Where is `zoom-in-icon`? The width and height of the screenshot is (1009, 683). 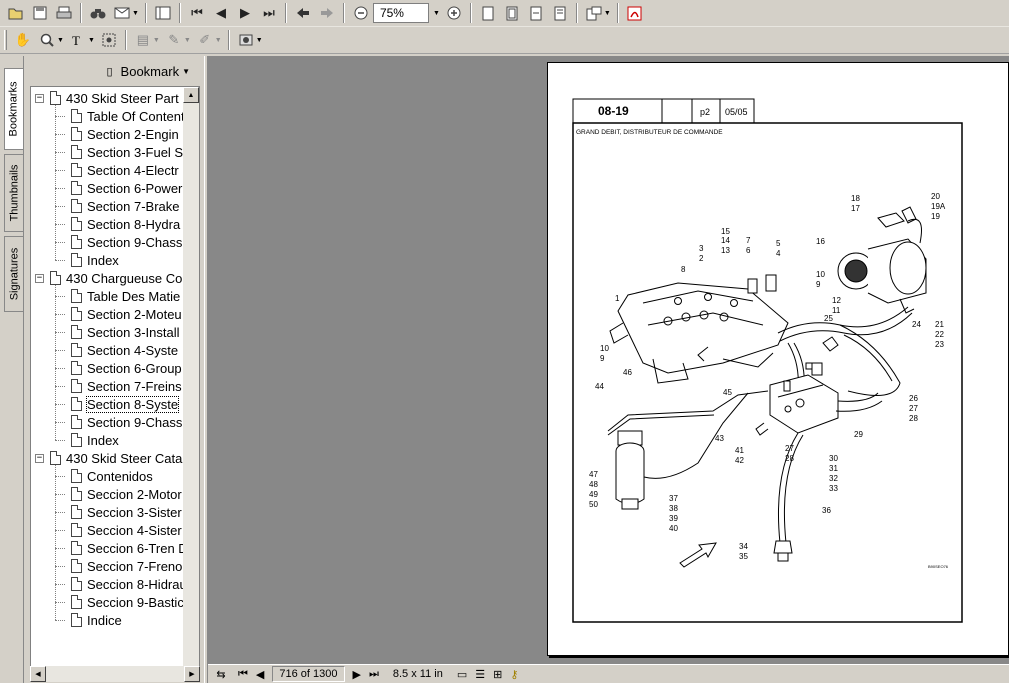
zoom-in-icon is located at coordinates (454, 13).